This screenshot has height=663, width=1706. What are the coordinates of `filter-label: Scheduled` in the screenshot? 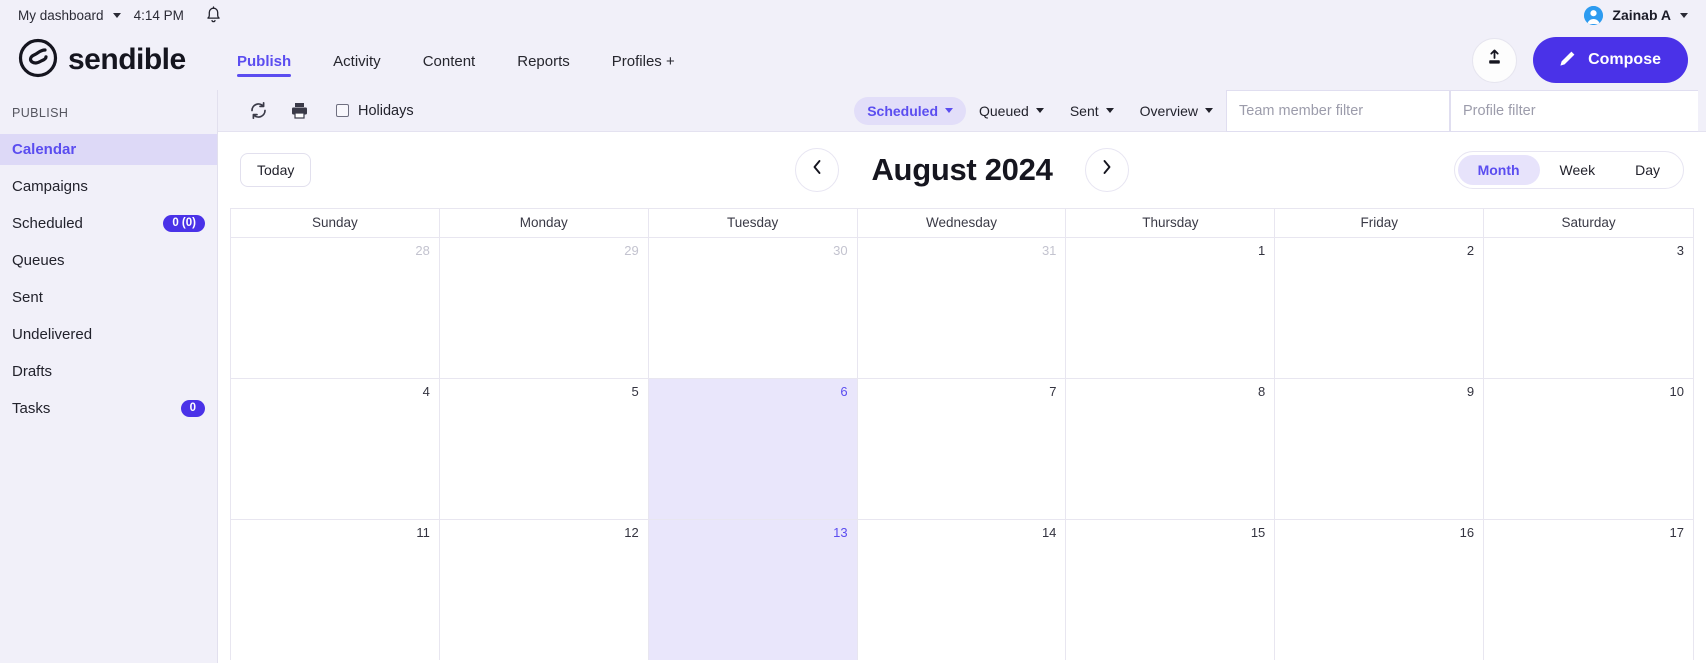 It's located at (902, 110).